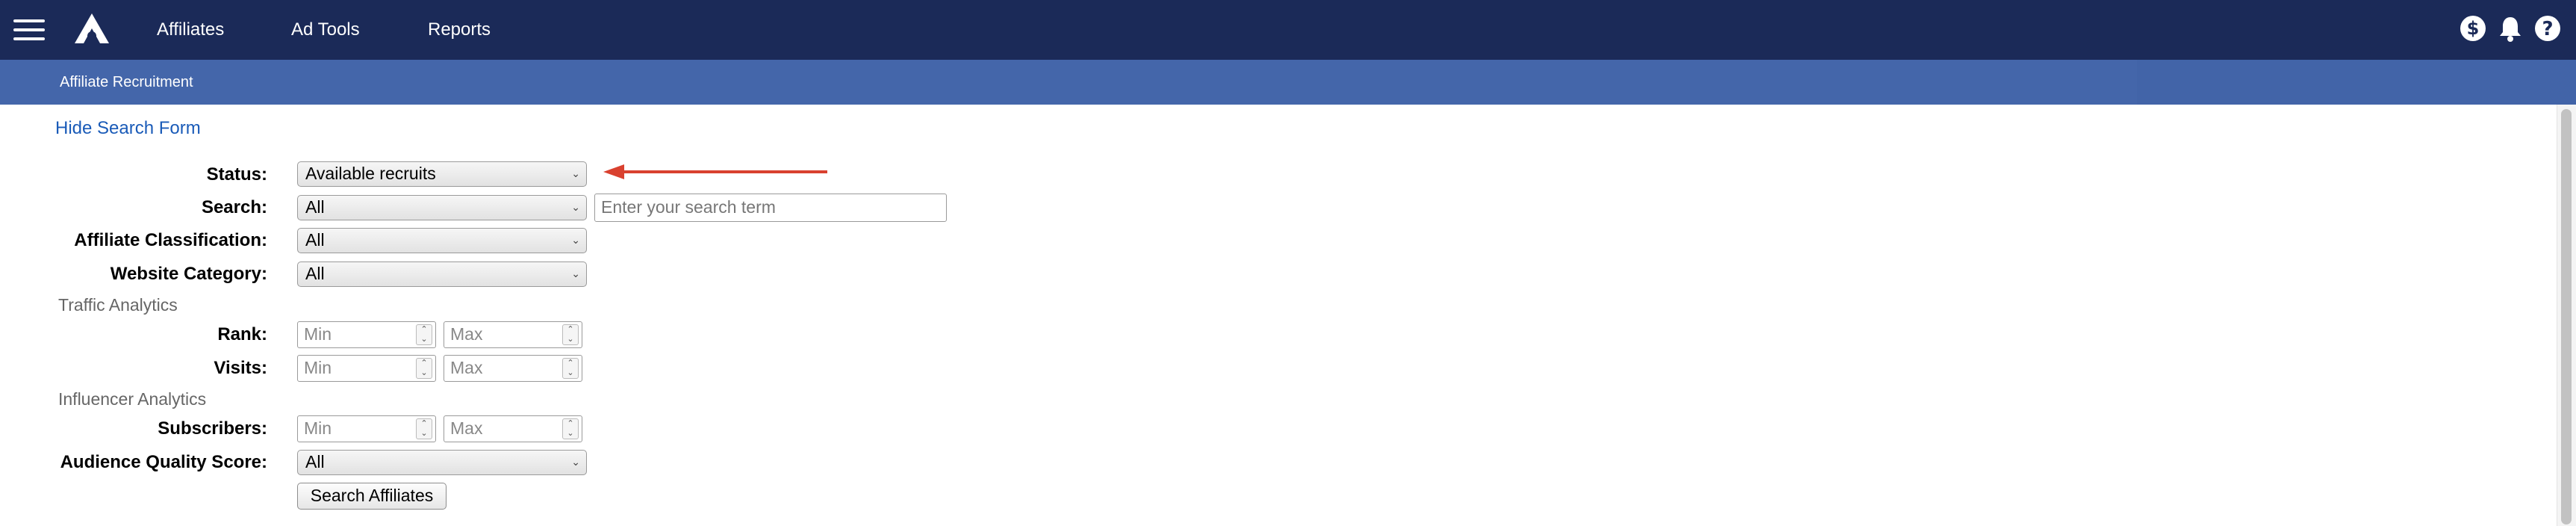 Image resolution: width=2576 pixels, height=526 pixels. Describe the element at coordinates (315, 207) in the screenshot. I see `search-scope-value: All` at that location.